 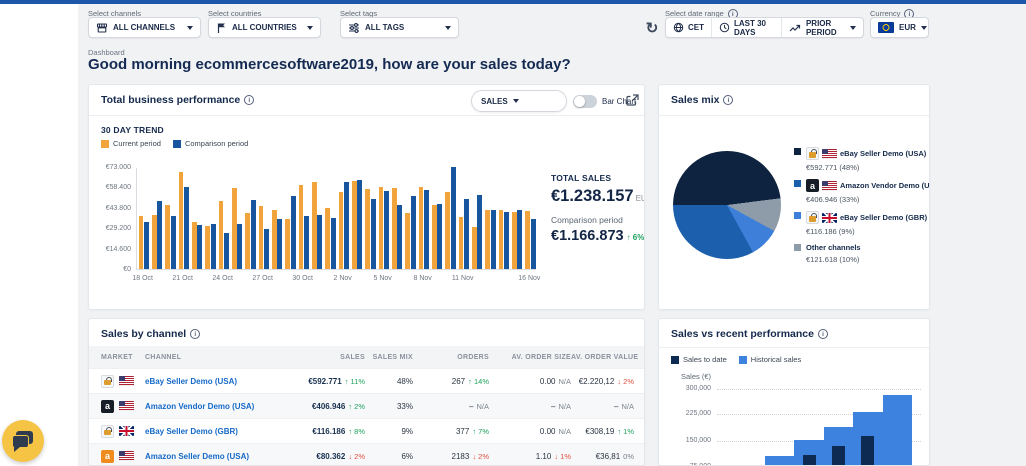 What do you see at coordinates (883, 153) in the screenshot?
I see `legend-label: eBay Seller Demo (USA)` at bounding box center [883, 153].